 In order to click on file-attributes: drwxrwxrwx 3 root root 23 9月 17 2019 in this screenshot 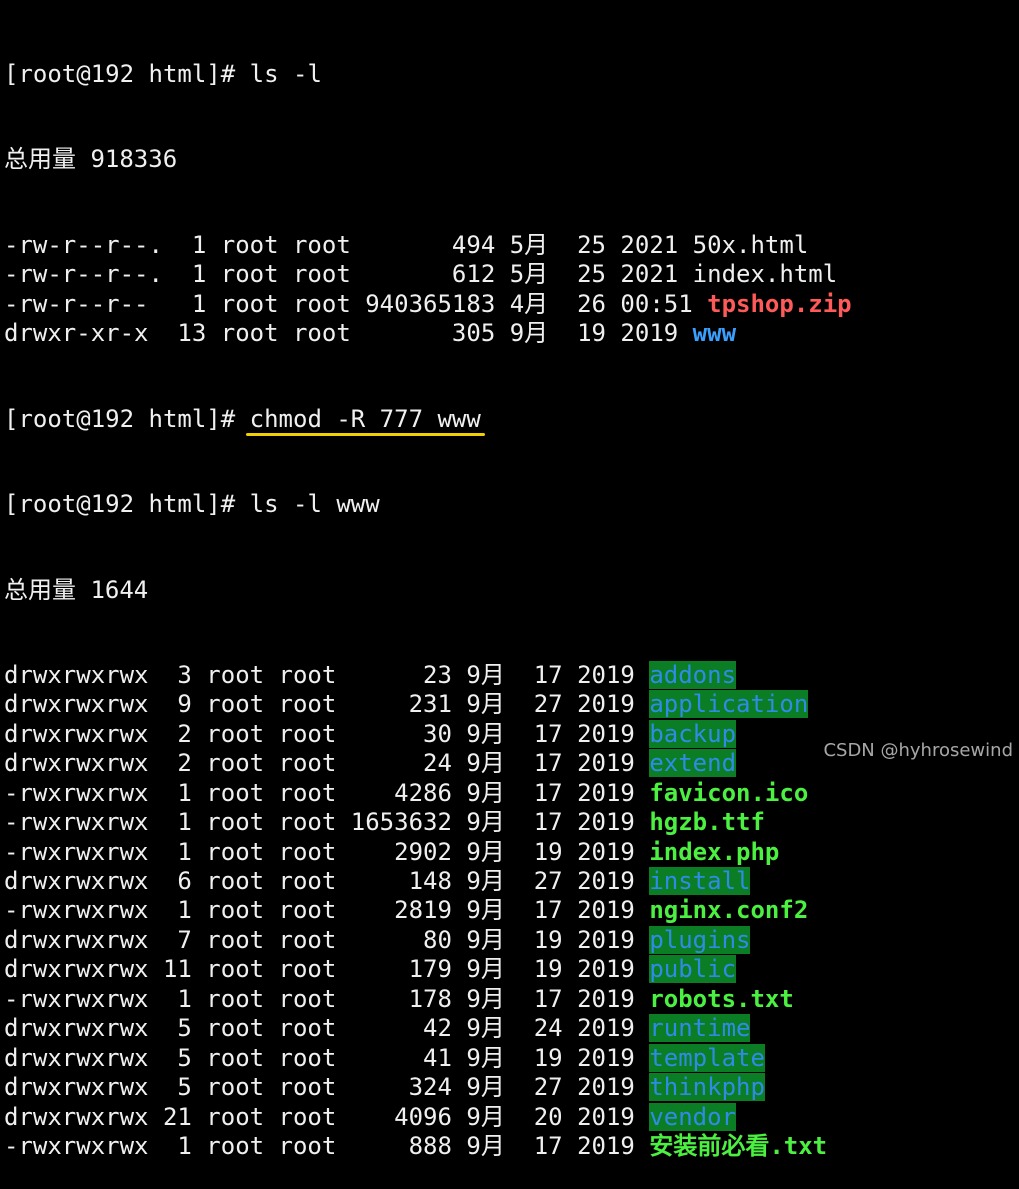, I will do `click(327, 674)`.